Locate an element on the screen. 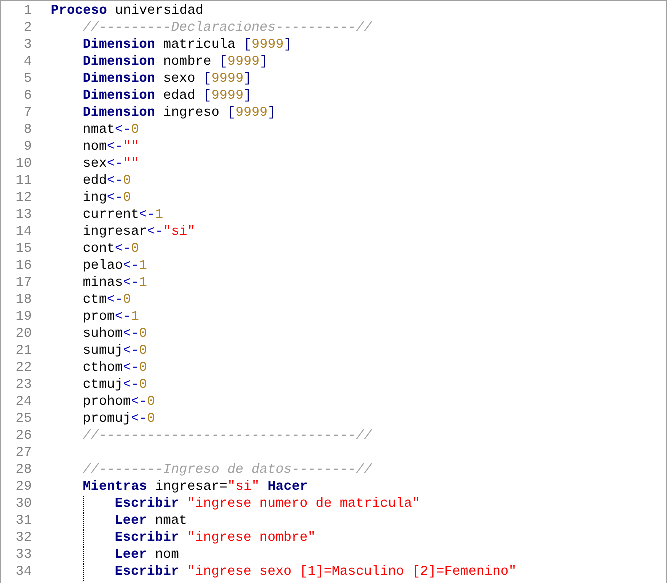  line-number: 14 is located at coordinates (23, 232).